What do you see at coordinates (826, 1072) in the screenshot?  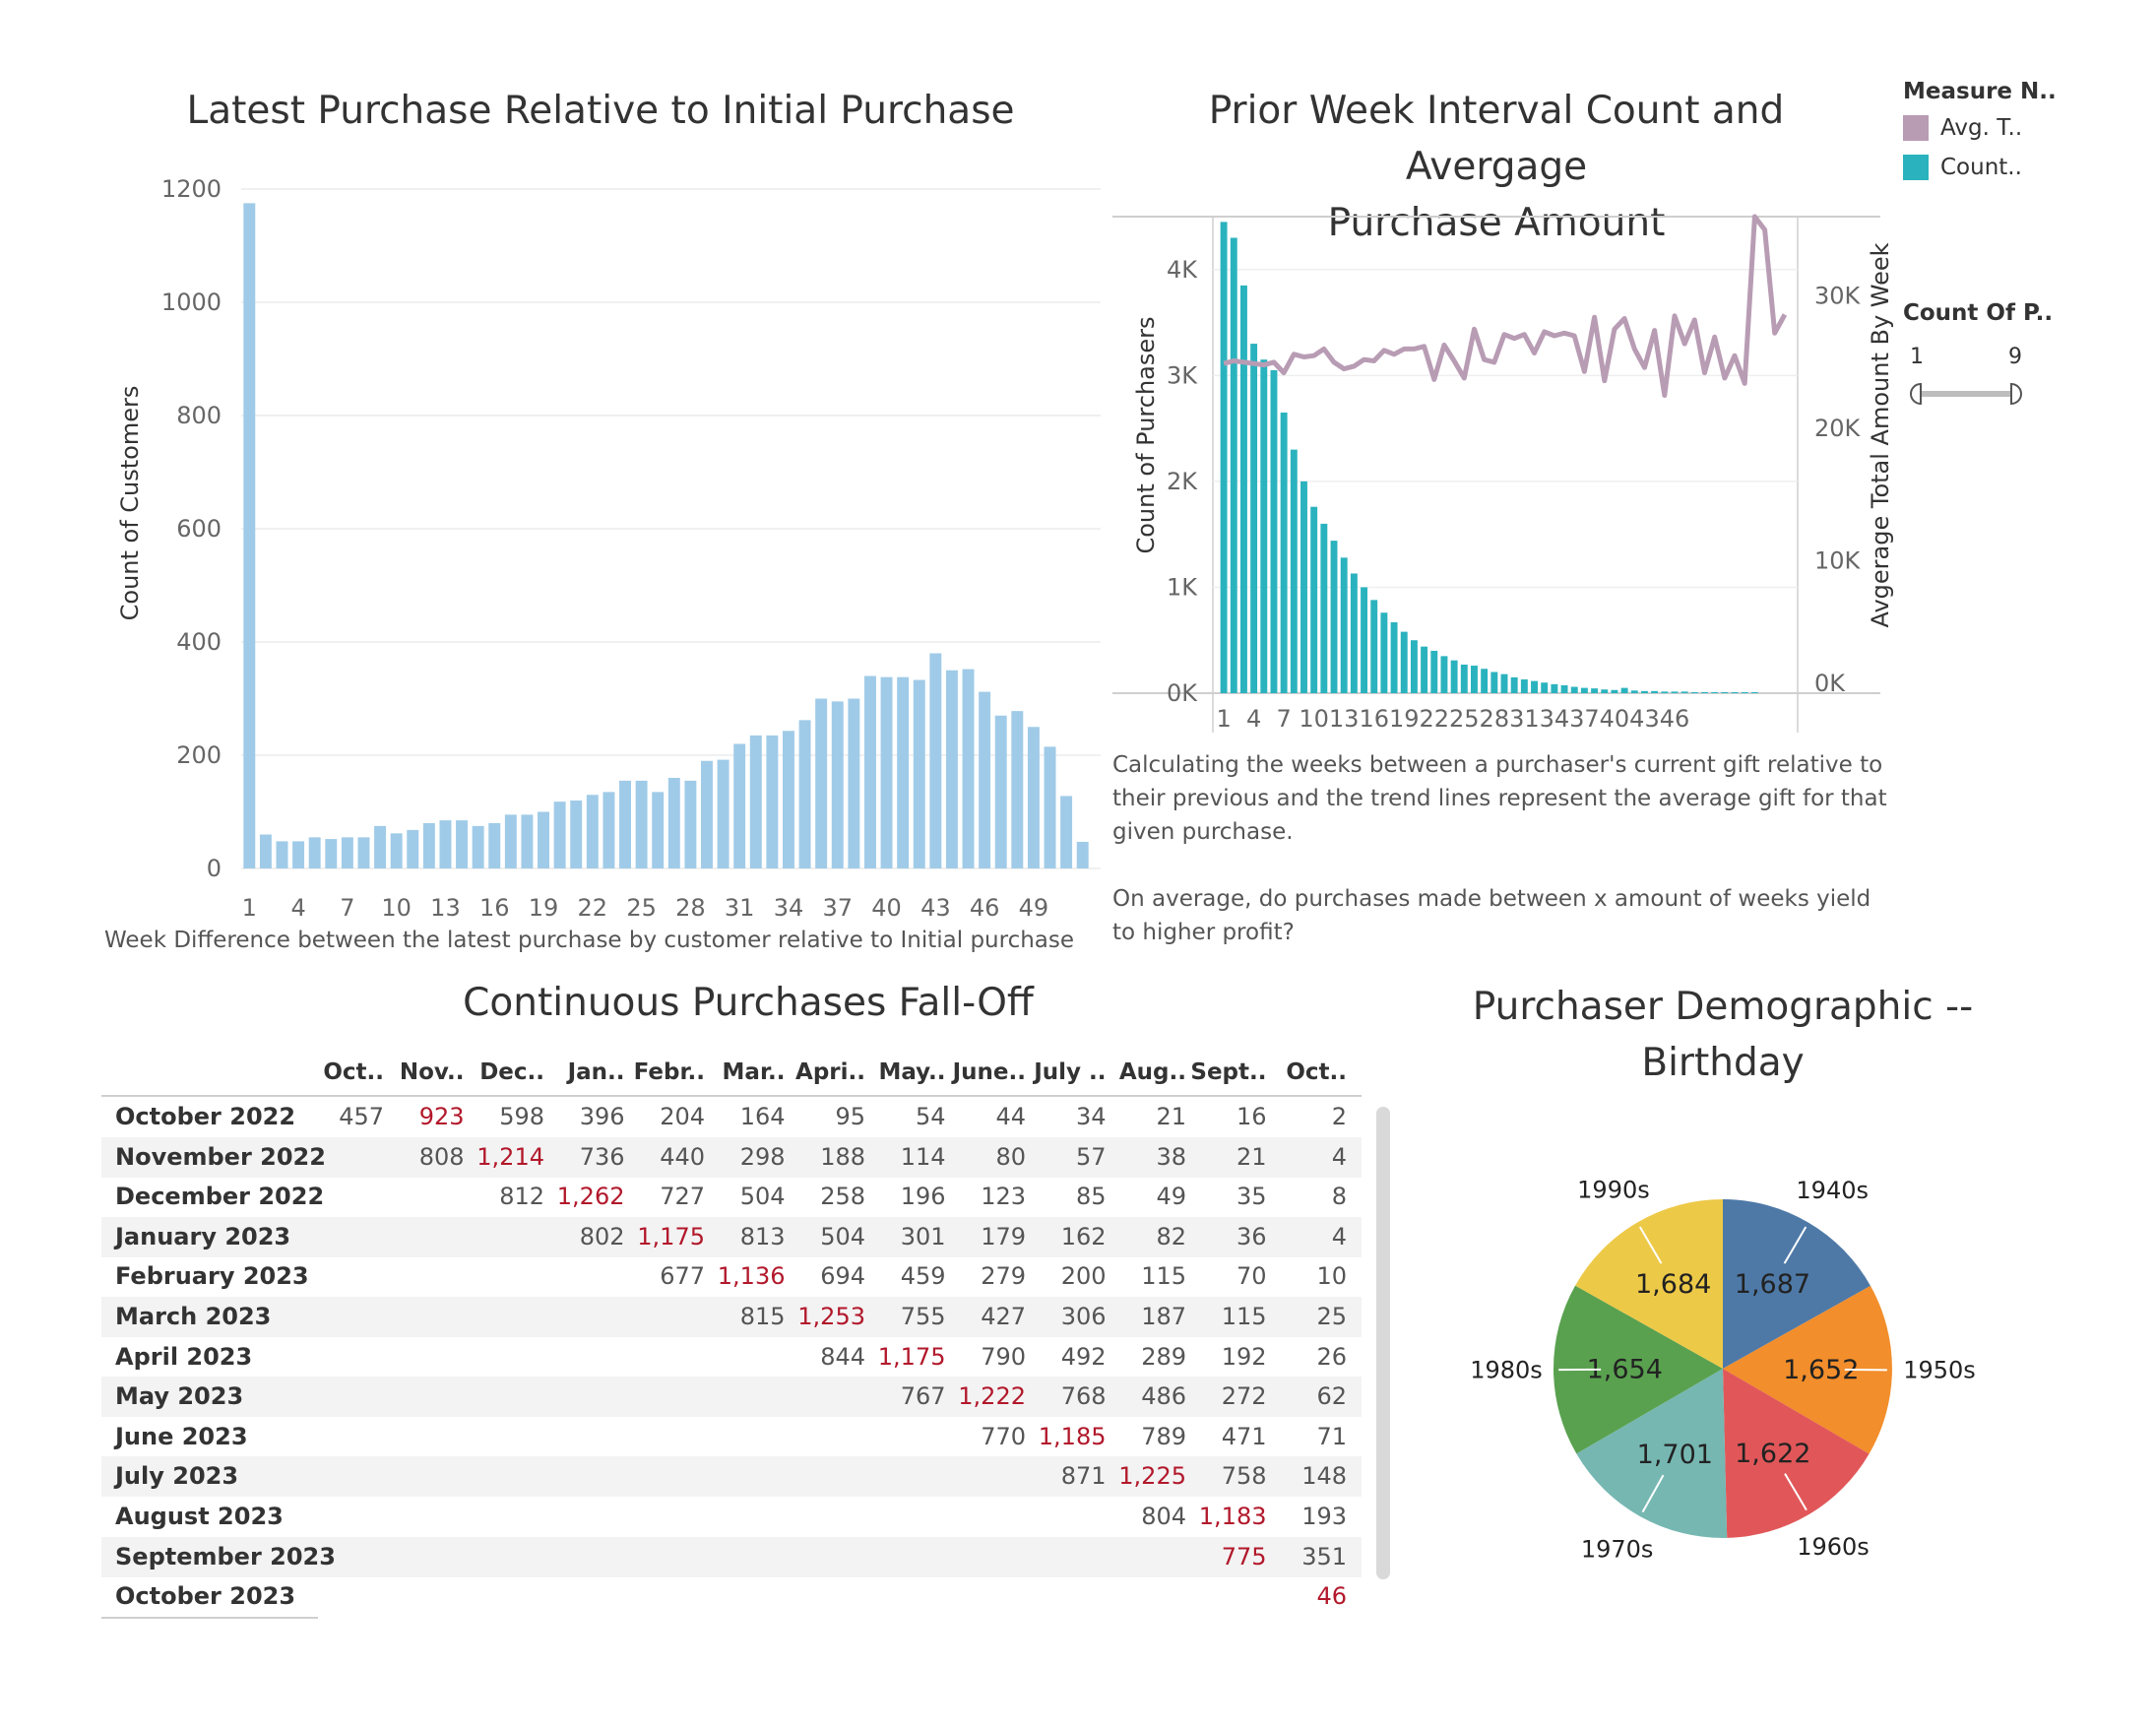 I see `table-column-header: Apri..` at bounding box center [826, 1072].